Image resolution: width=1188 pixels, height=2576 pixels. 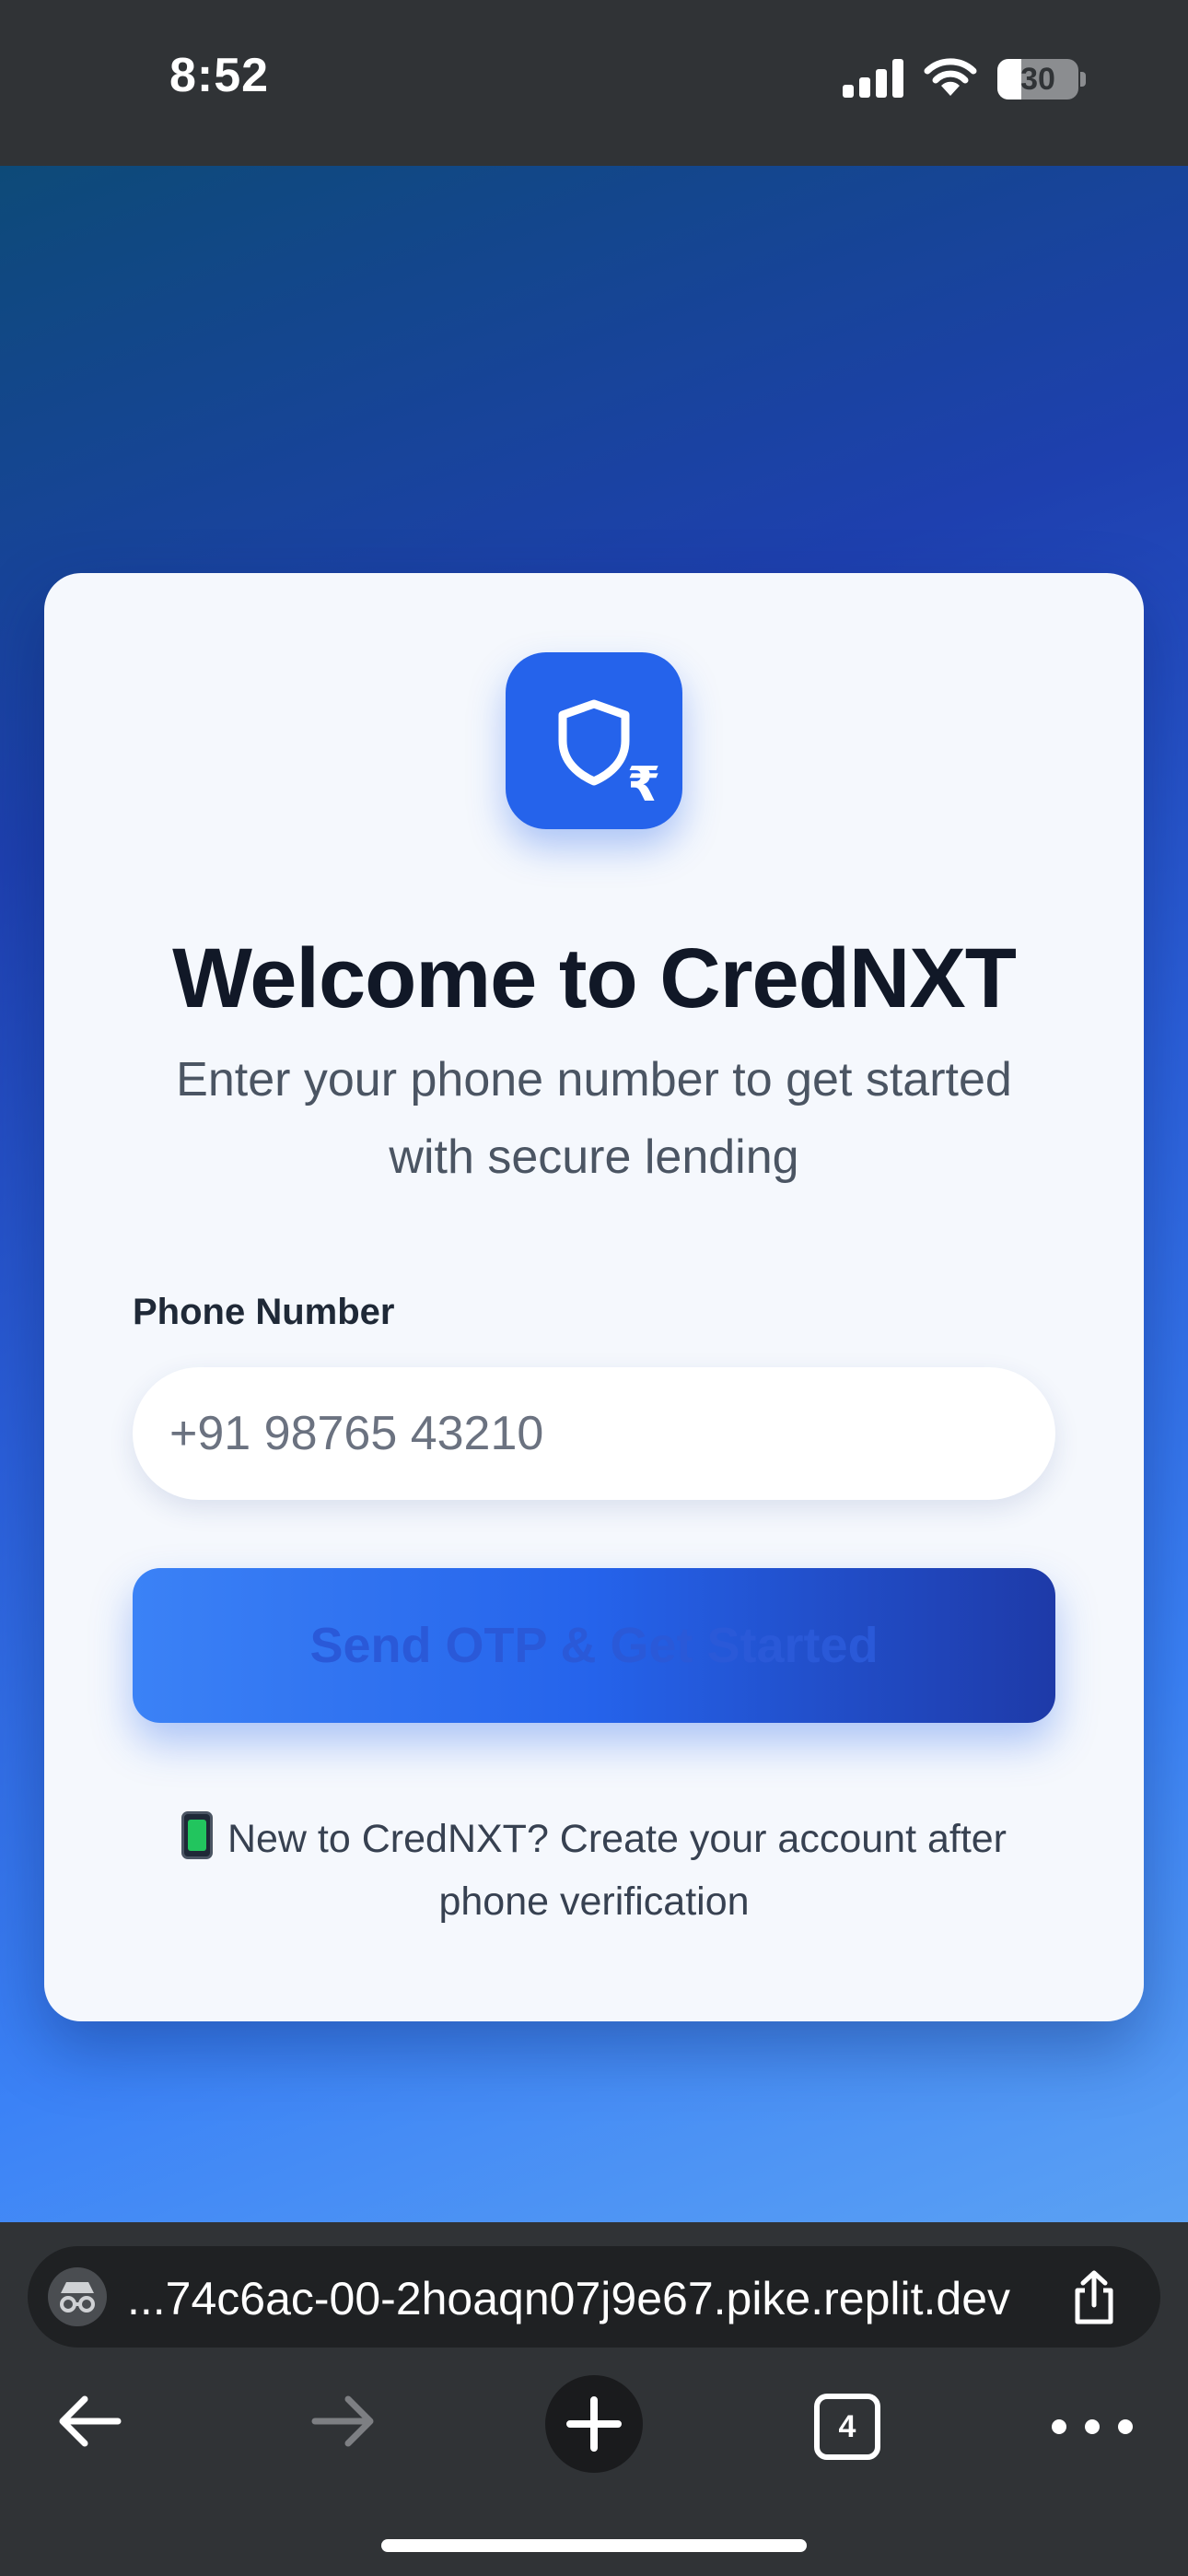 I want to click on app-logo: ₹, so click(x=594, y=740).